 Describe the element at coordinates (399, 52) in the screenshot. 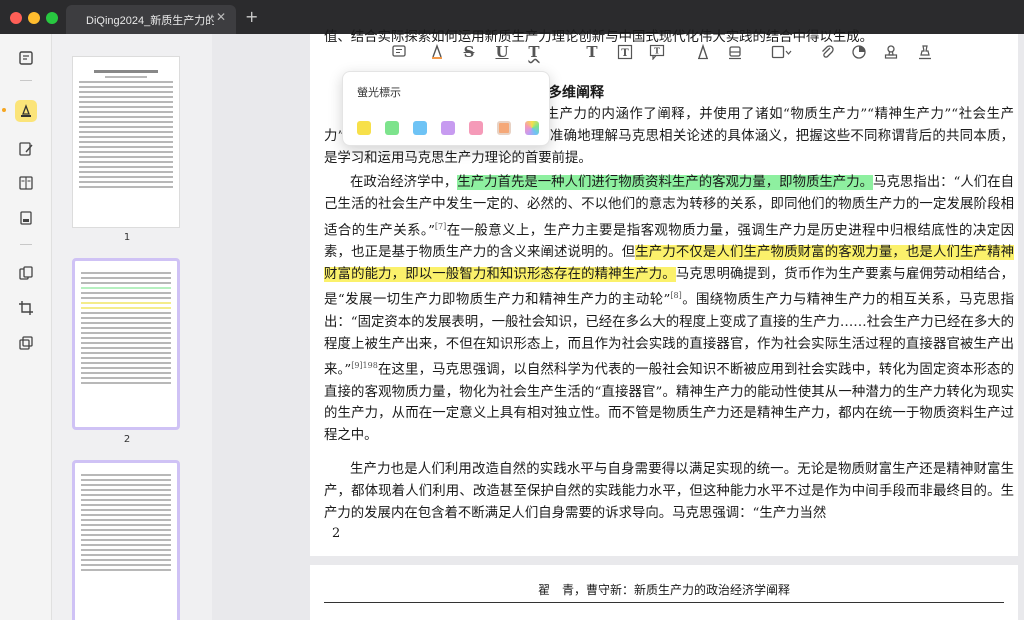

I see `comment-icon` at that location.